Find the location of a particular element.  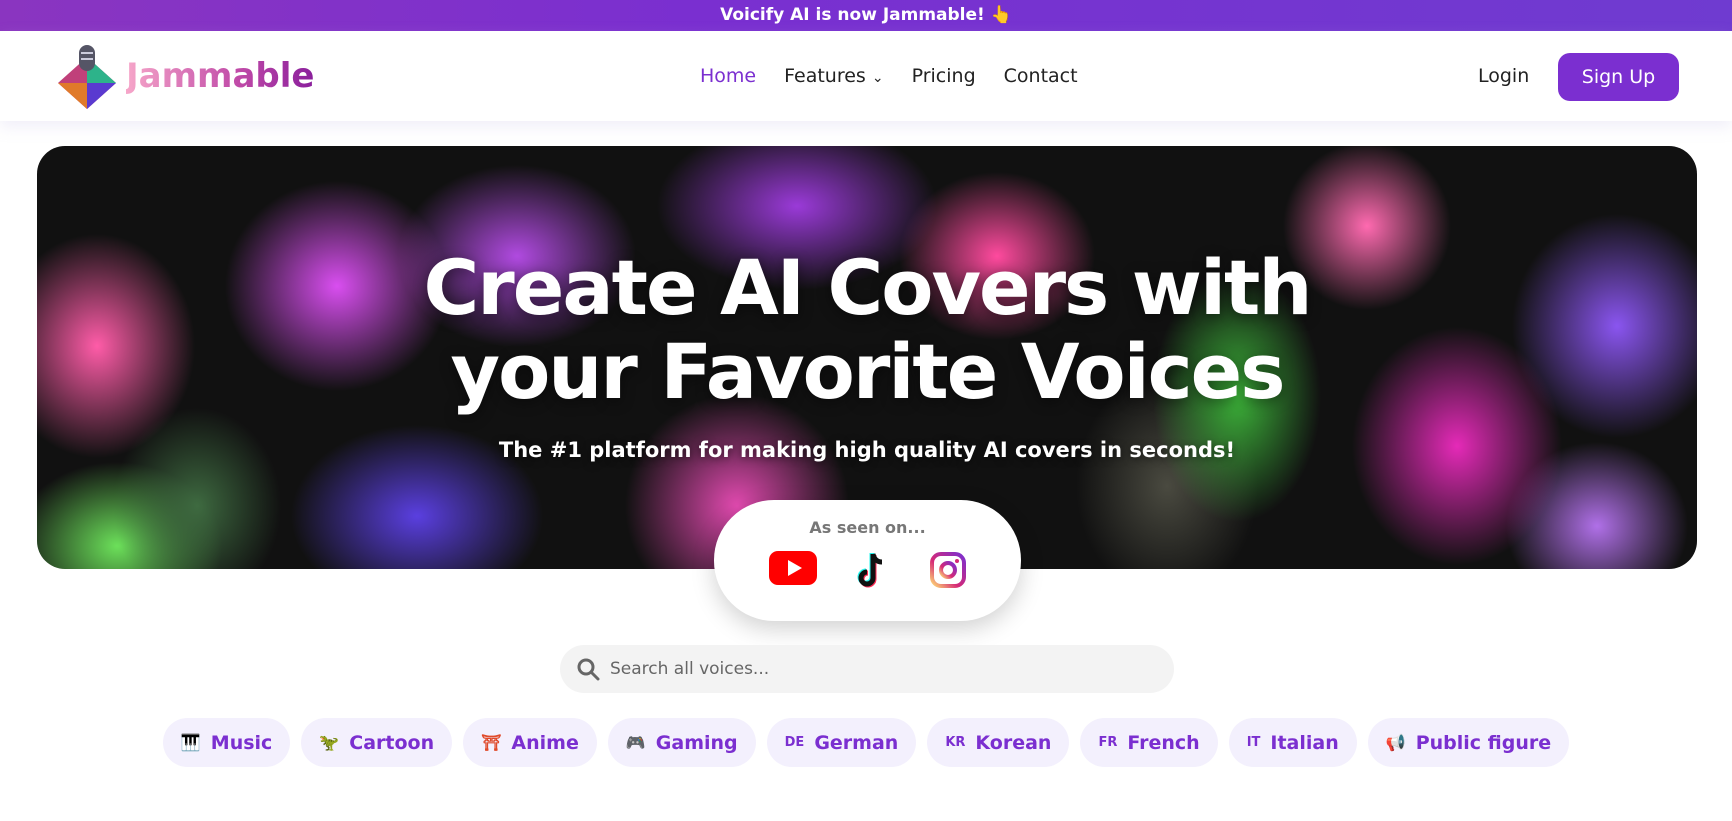

logo-icon is located at coordinates (87, 77).